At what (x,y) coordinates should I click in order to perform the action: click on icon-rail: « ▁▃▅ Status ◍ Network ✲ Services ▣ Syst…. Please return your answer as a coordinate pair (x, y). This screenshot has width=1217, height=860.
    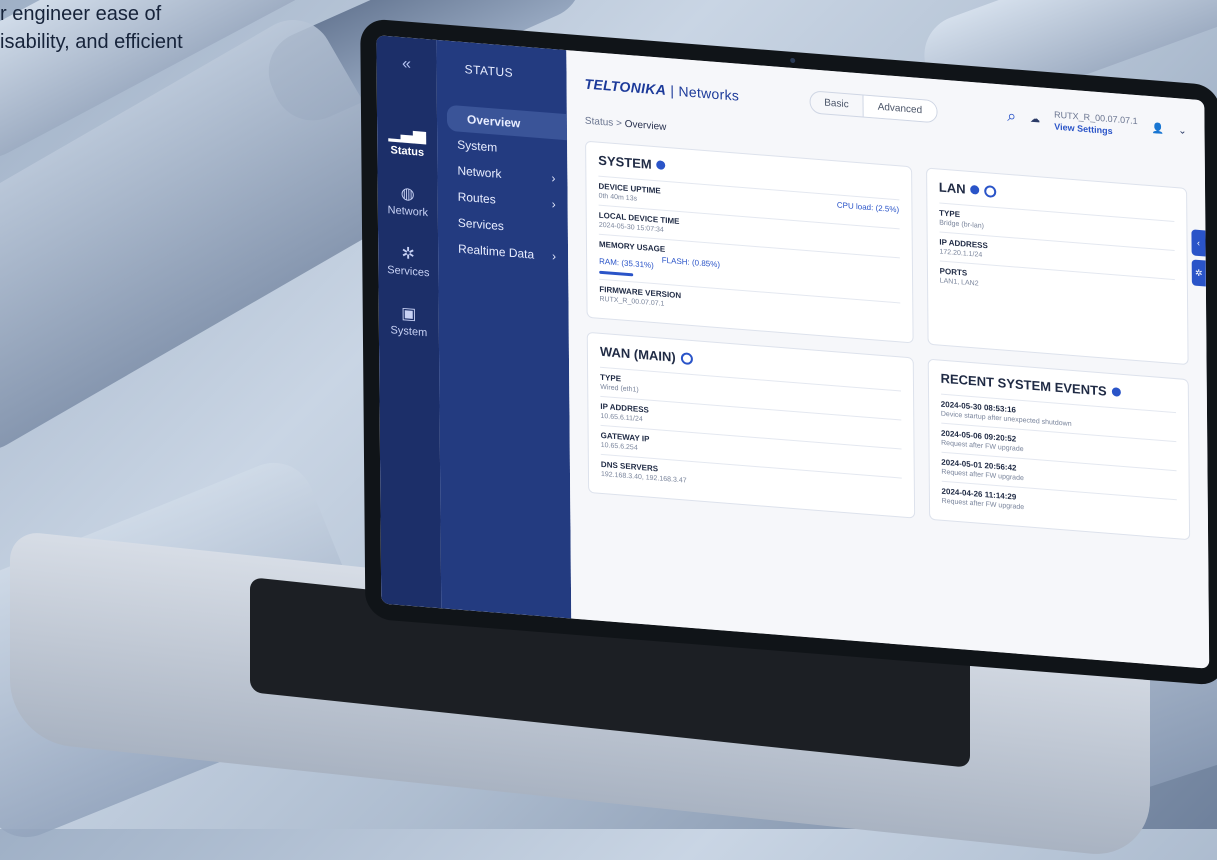
    Looking at the image, I should click on (408, 321).